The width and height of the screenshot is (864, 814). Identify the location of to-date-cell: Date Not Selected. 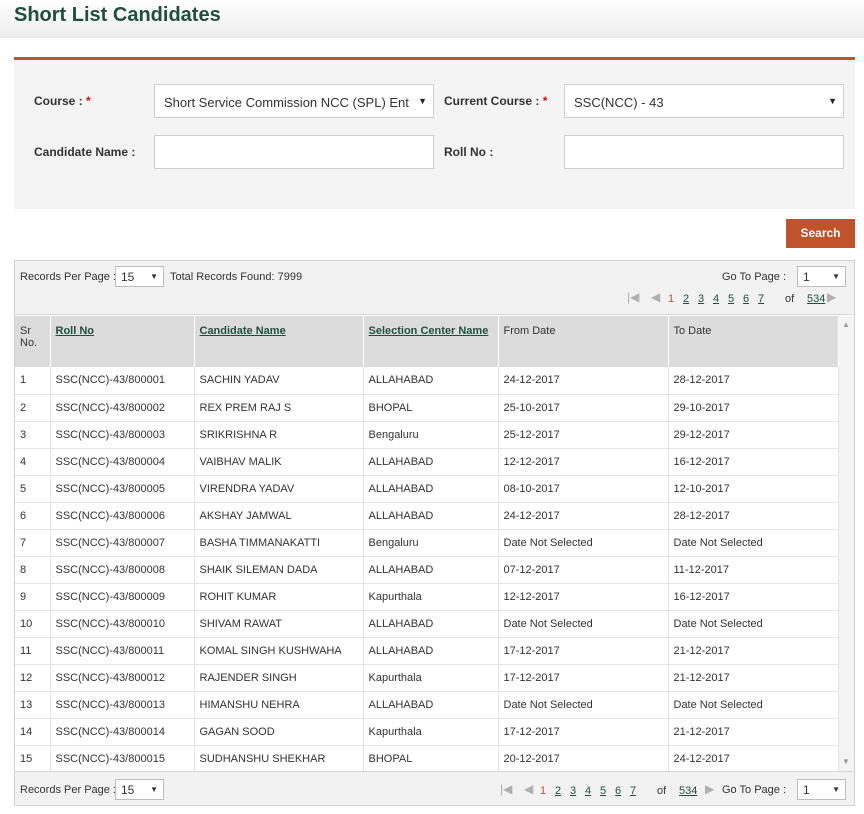
(753, 624).